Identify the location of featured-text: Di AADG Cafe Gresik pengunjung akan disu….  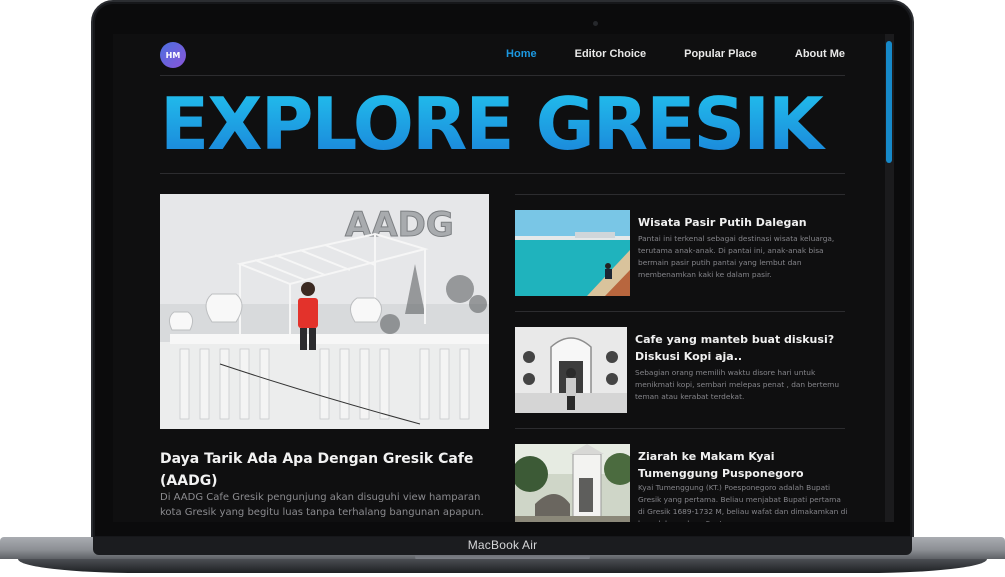
(322, 505).